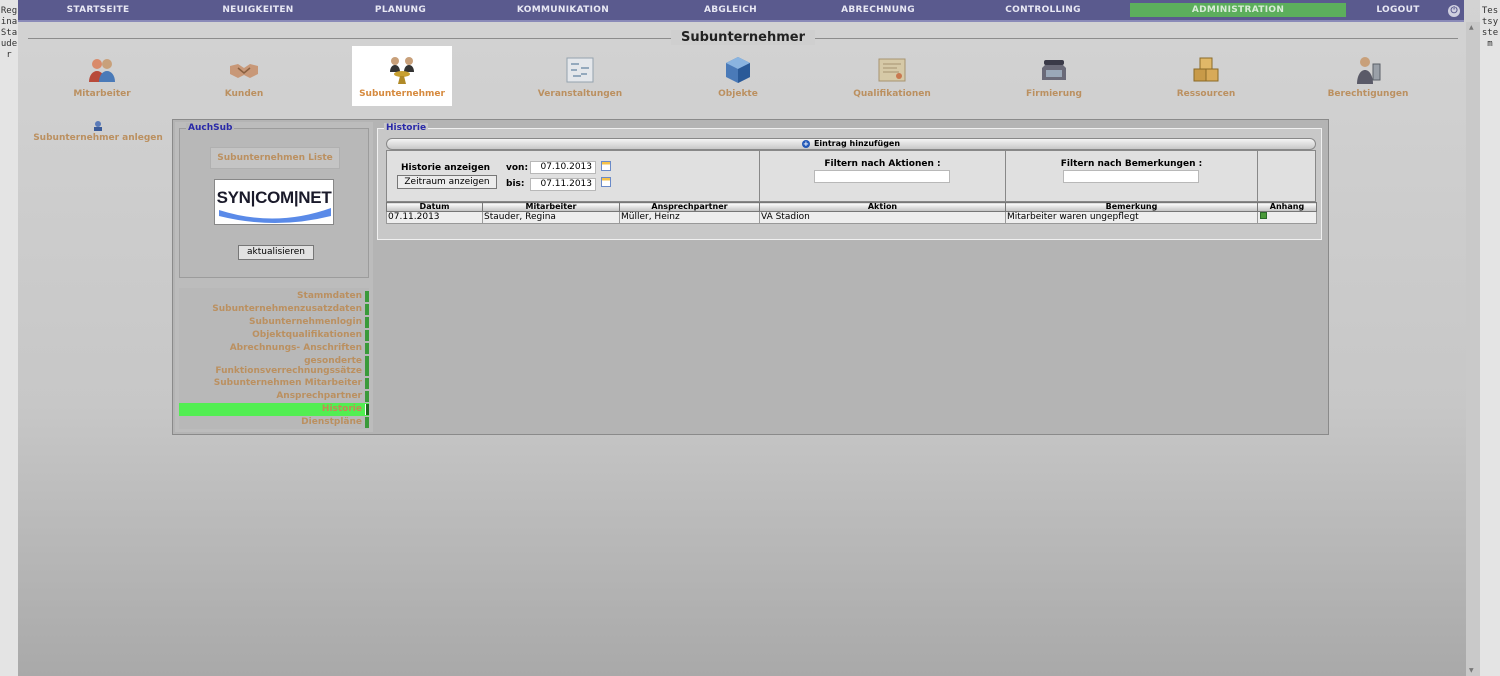 The height and width of the screenshot is (676, 1500). What do you see at coordinates (244, 71) in the screenshot?
I see `handshake-icon` at bounding box center [244, 71].